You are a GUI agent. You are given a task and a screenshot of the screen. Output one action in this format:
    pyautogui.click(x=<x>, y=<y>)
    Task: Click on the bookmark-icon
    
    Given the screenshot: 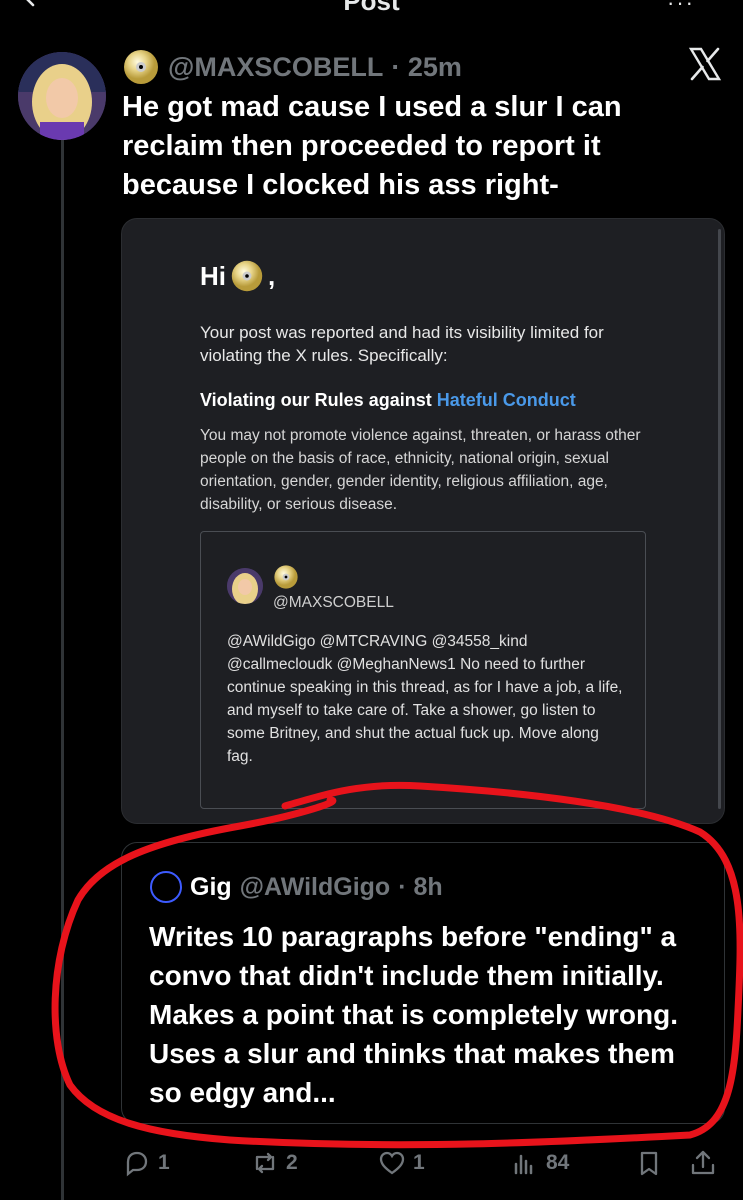 What is the action you would take?
    pyautogui.click(x=649, y=1163)
    